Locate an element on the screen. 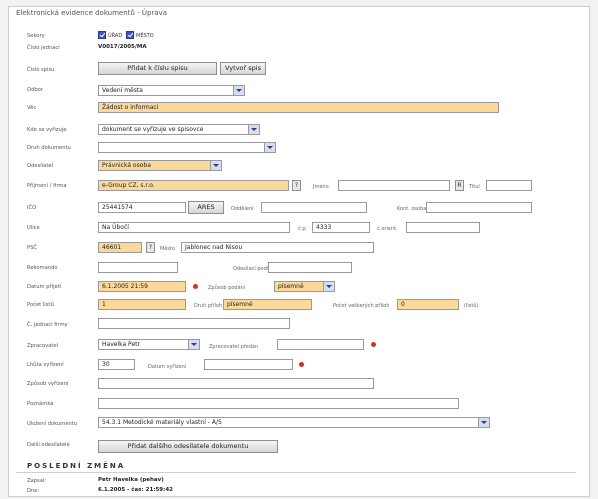  kde-se-vyrizuje-select: dokument se vyřizuje ve spisovce is located at coordinates (179, 129).